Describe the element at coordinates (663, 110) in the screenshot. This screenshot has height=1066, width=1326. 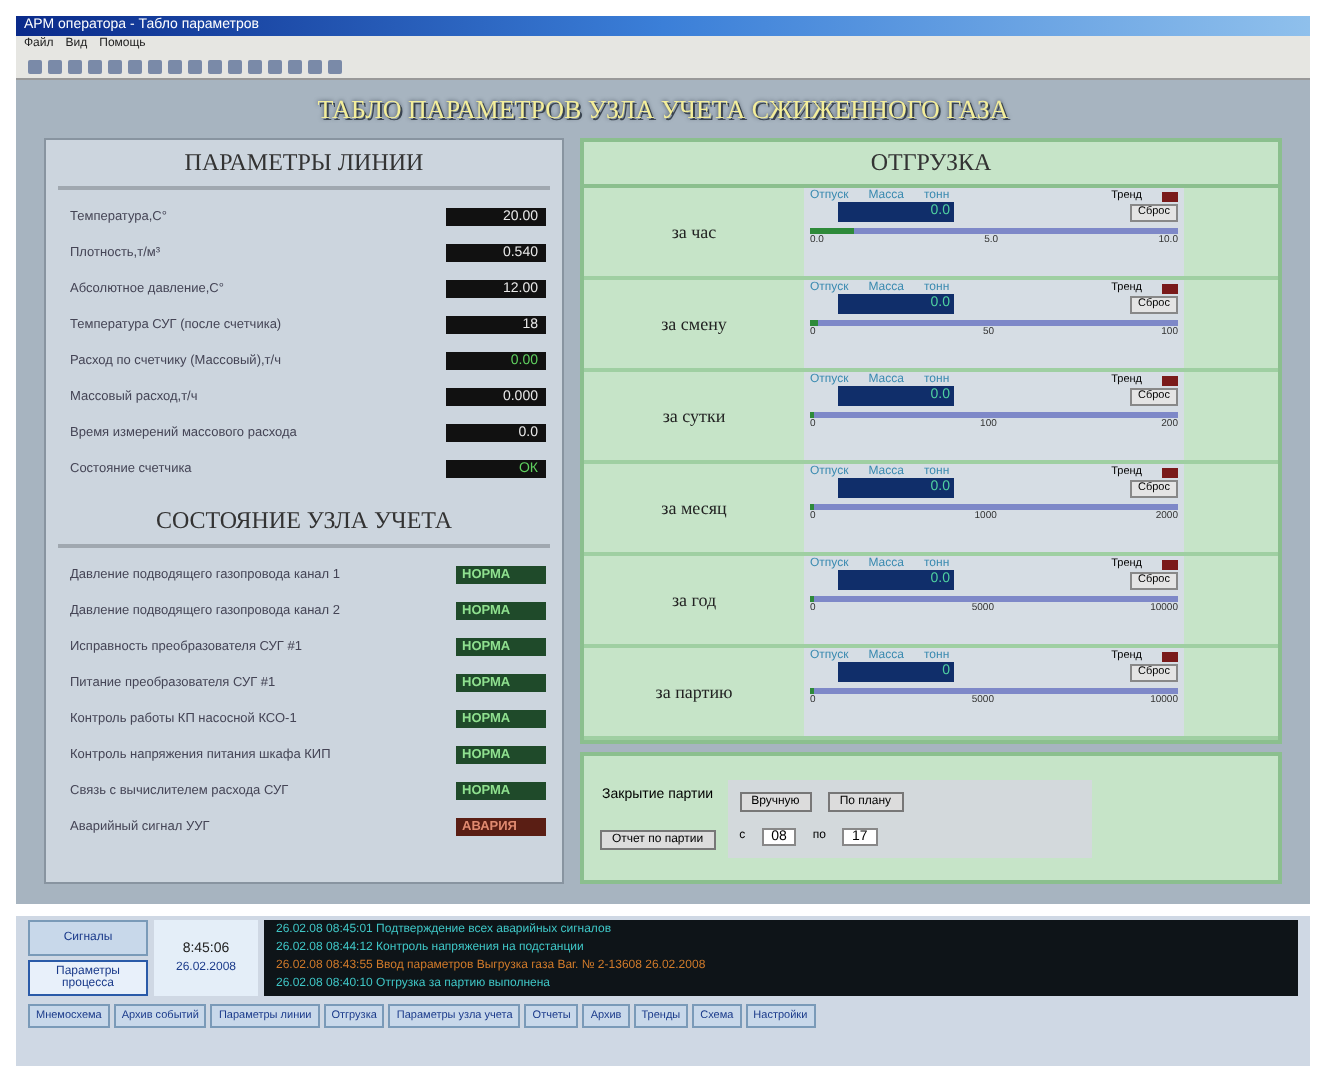
I see `board-title: ТАБЛО ПАРАМЕТРОВ УЗЛА УЧЕТА СЖИЖЕННОГО ГАЗА` at that location.